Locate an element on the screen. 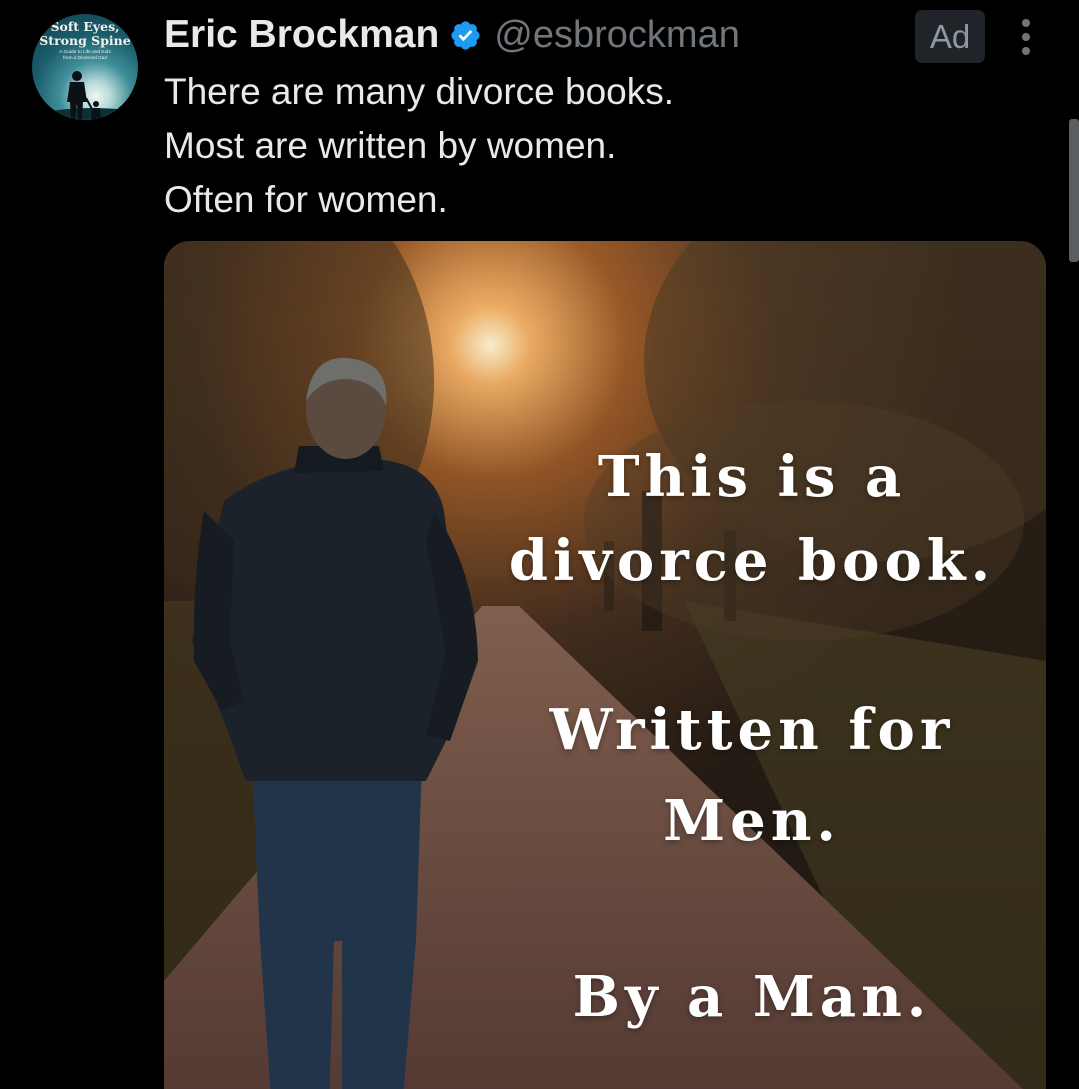  media-overlay-line-4: Men. is located at coordinates (752, 821).